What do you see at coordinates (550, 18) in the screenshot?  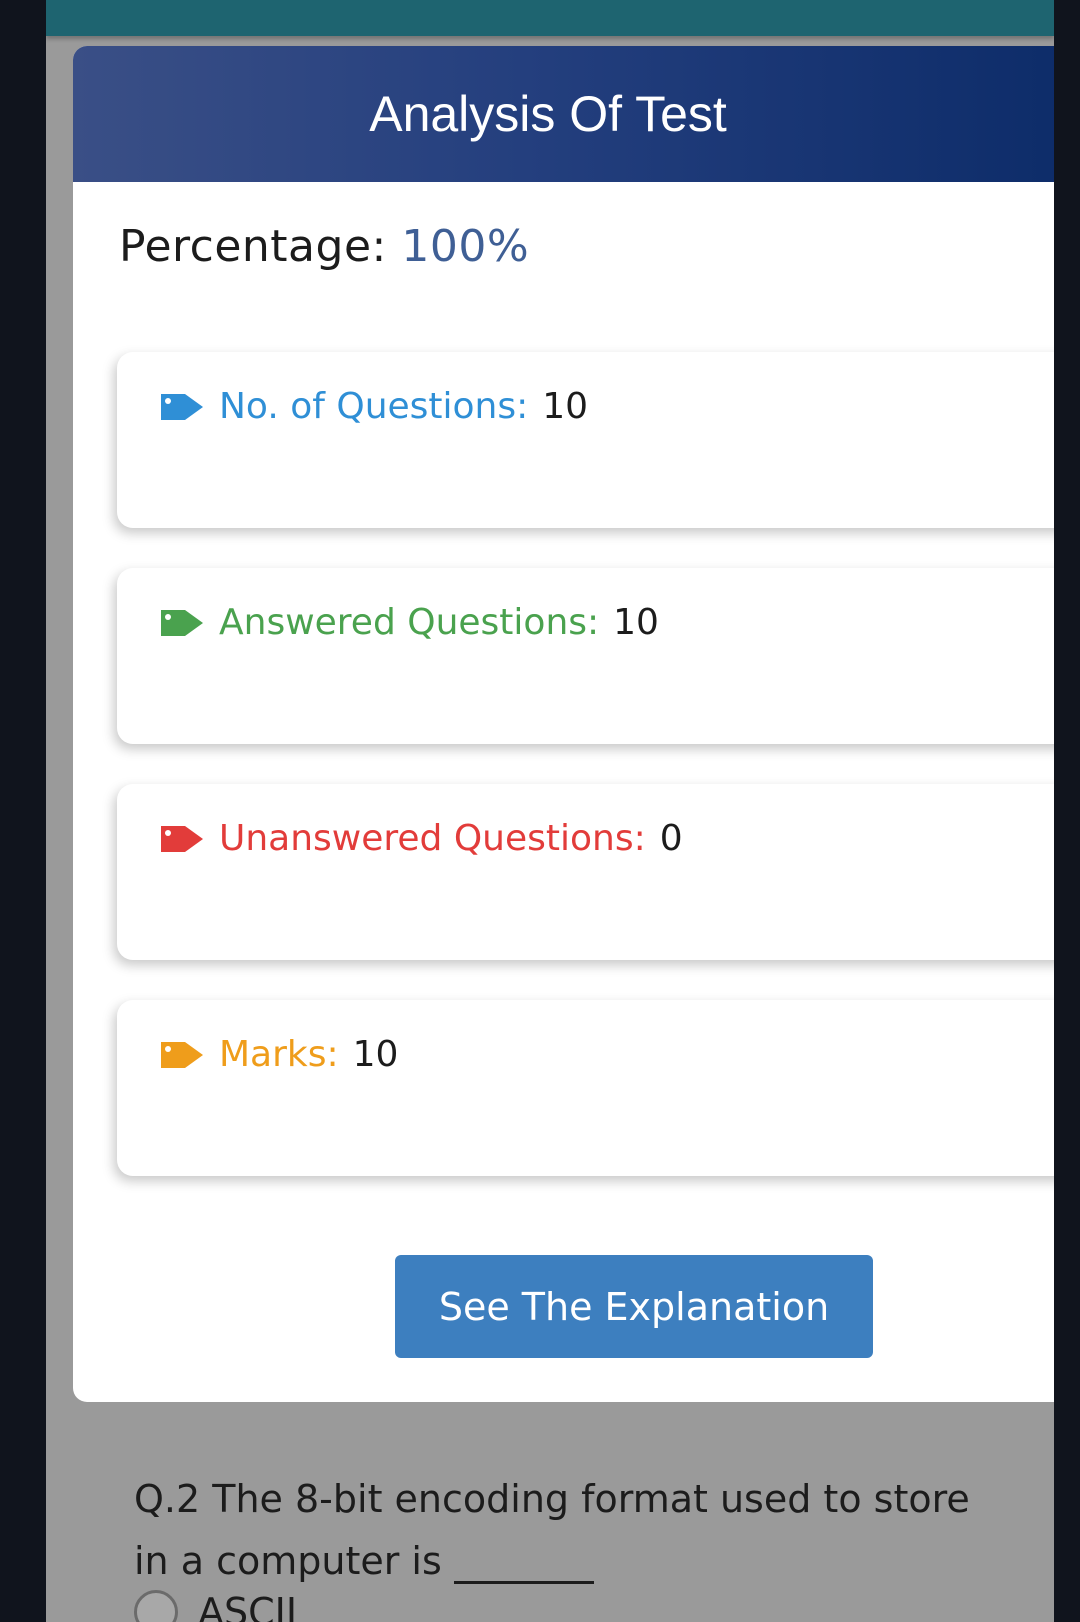 I see `app-top-bar` at bounding box center [550, 18].